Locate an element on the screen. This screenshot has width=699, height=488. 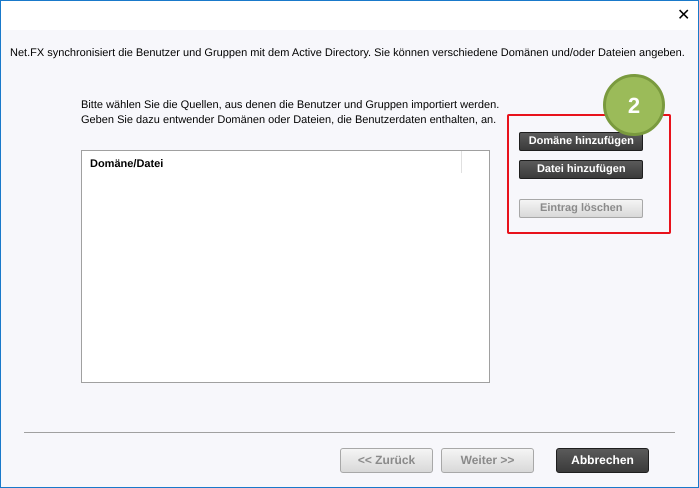
step-badge: 2 is located at coordinates (634, 105).